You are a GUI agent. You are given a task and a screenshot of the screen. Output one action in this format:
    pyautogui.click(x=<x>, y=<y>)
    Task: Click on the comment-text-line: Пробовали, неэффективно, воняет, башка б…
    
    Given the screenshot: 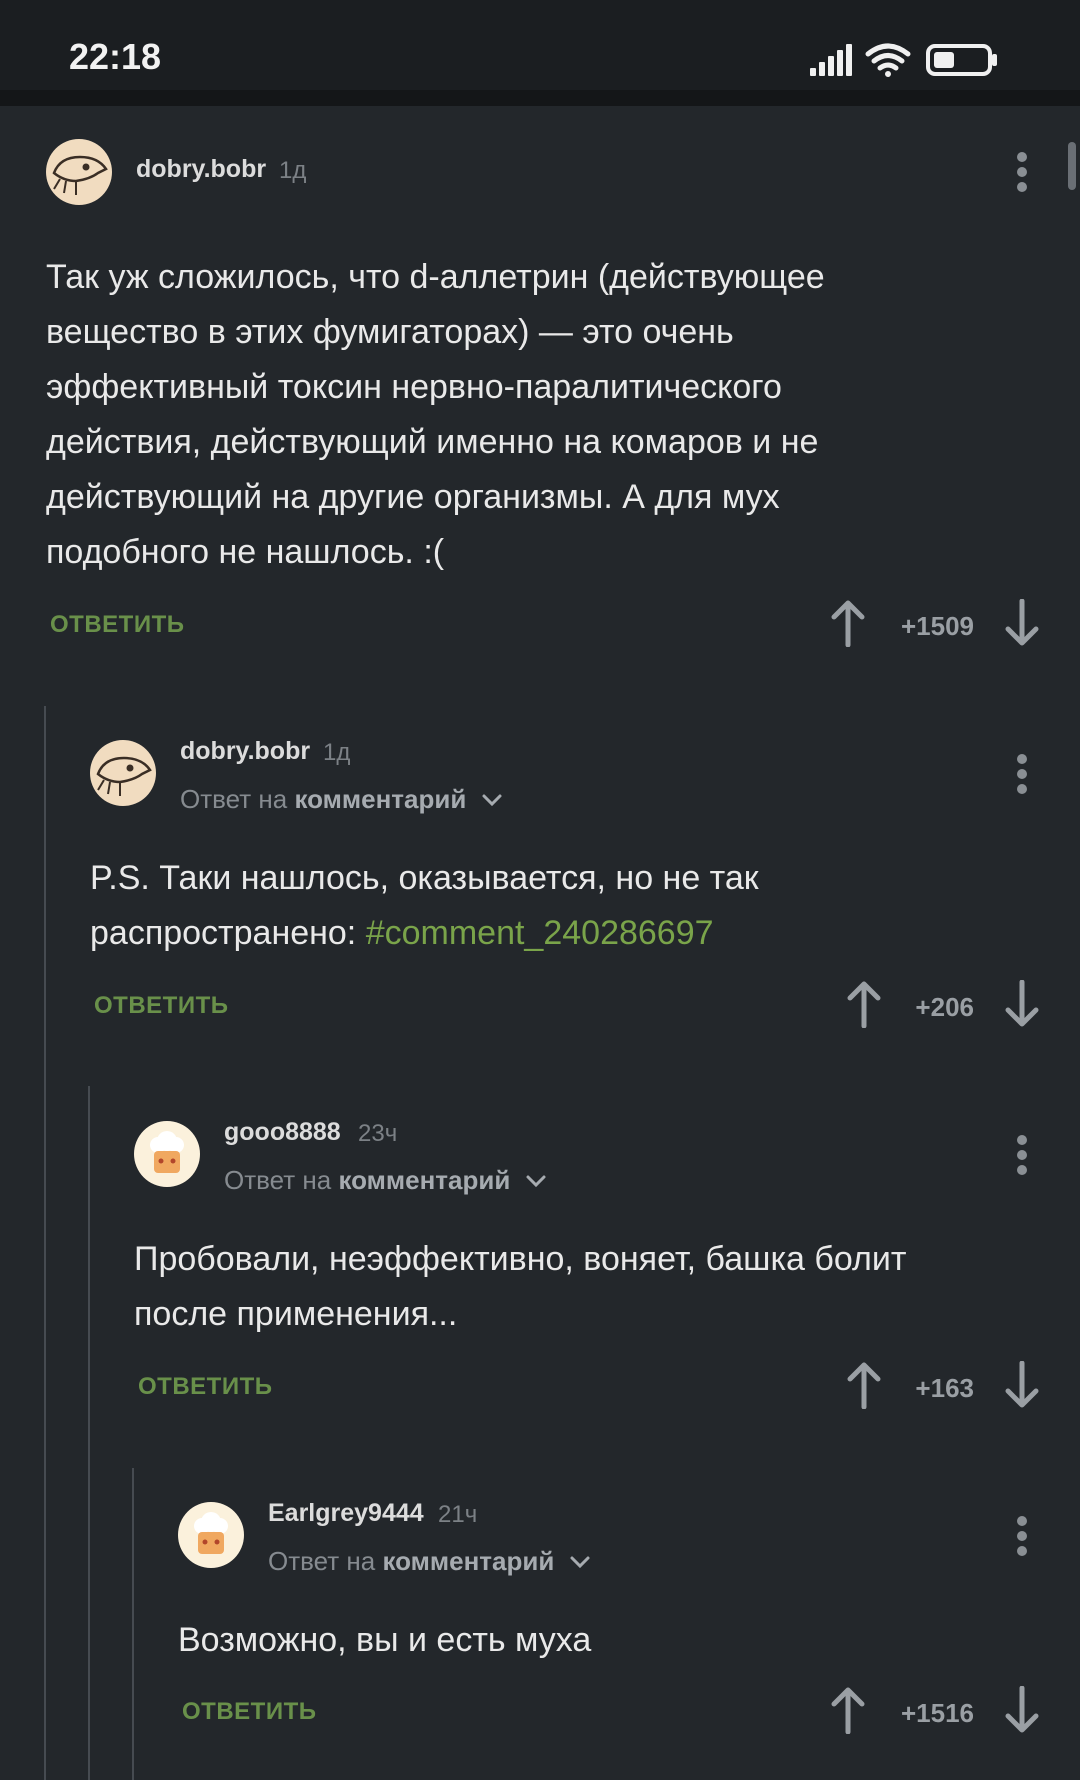 What is the action you would take?
    pyautogui.click(x=520, y=1259)
    